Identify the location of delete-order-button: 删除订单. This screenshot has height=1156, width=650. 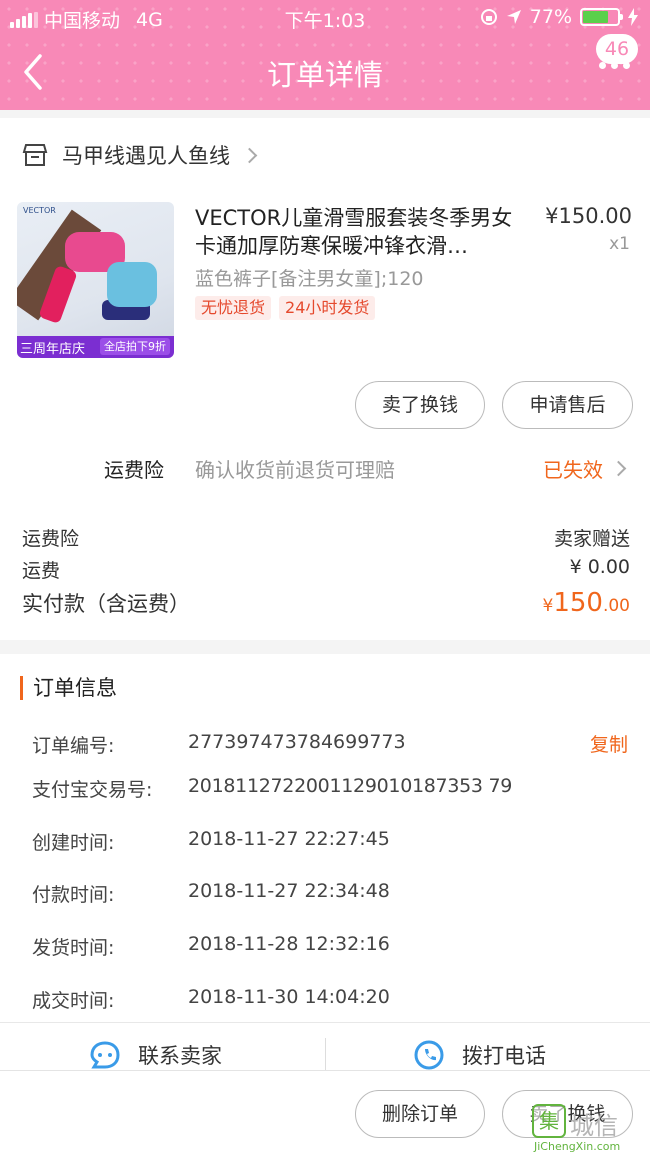
(420, 1114).